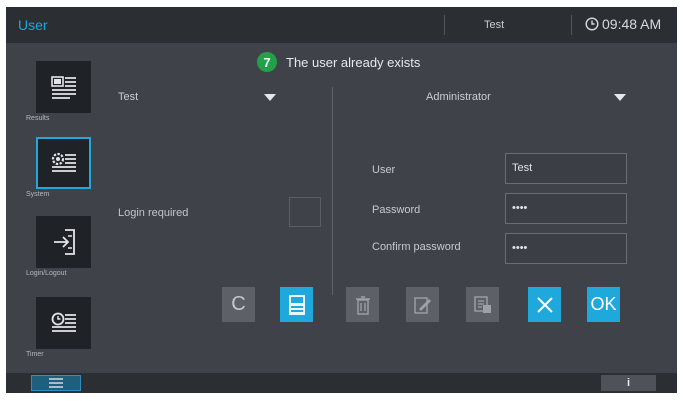  I want to click on confirm-password-label: Confirm password, so click(416, 247).